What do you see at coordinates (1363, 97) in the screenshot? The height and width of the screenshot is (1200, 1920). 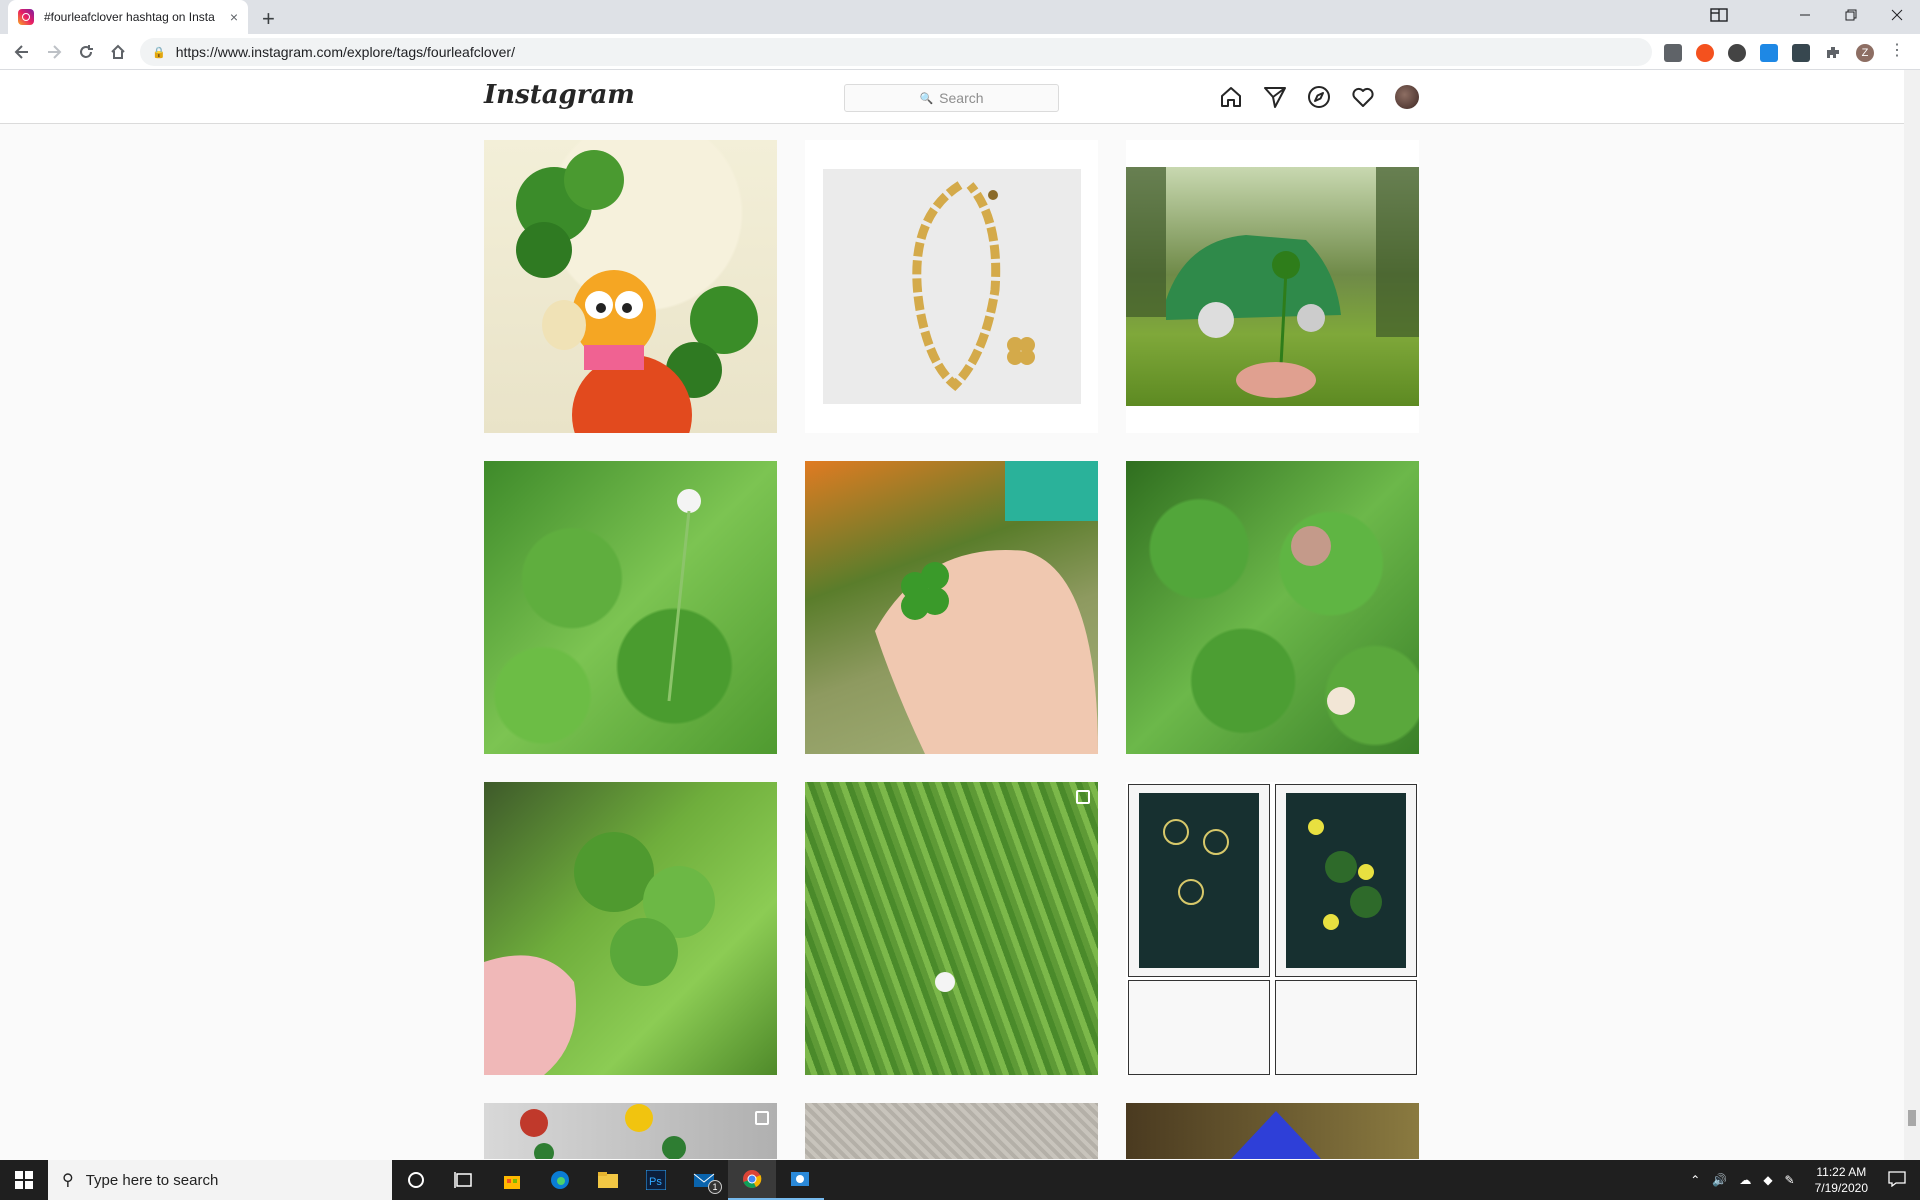 I see `activity-heart-icon` at bounding box center [1363, 97].